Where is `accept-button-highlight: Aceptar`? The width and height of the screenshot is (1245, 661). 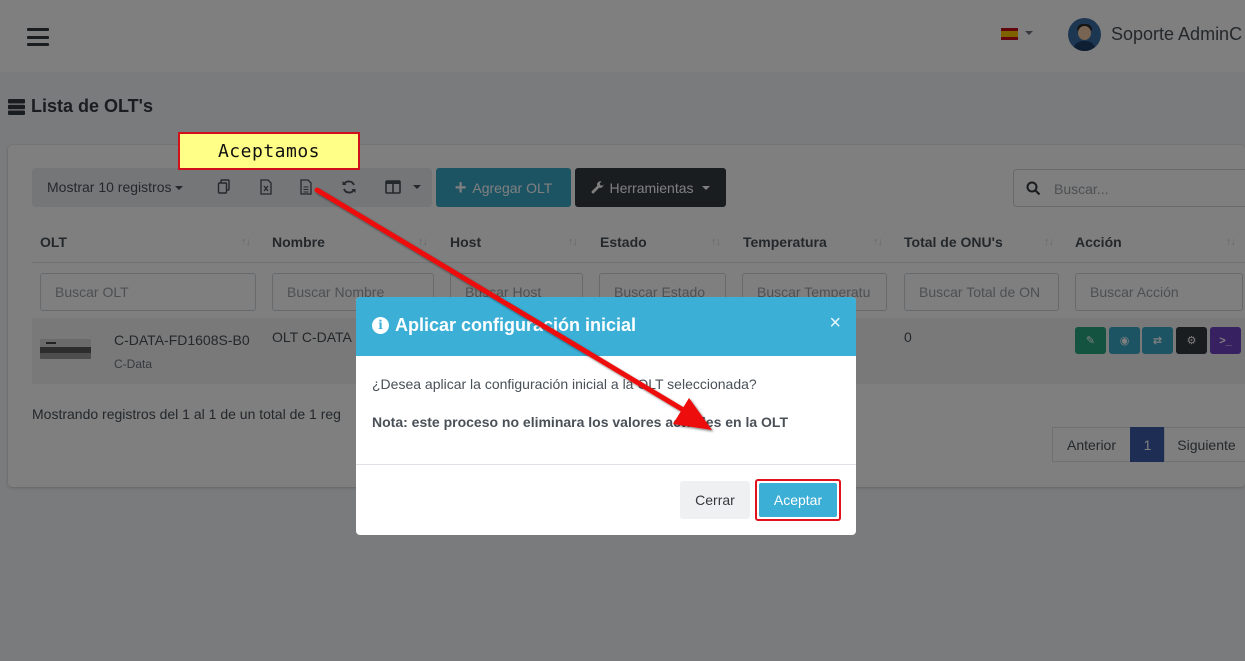
accept-button-highlight: Aceptar is located at coordinates (798, 500).